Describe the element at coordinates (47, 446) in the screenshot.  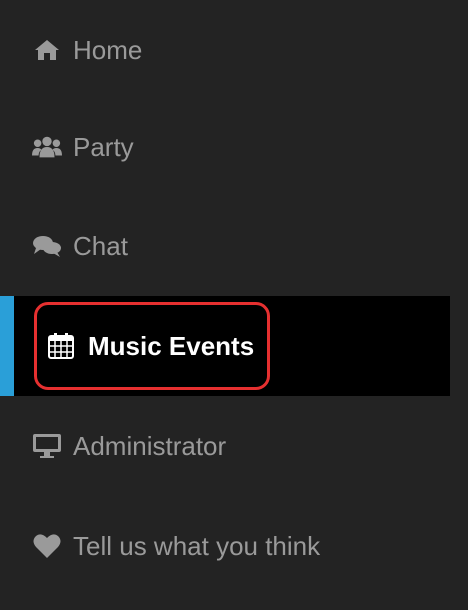
I see `monitor-icon` at that location.